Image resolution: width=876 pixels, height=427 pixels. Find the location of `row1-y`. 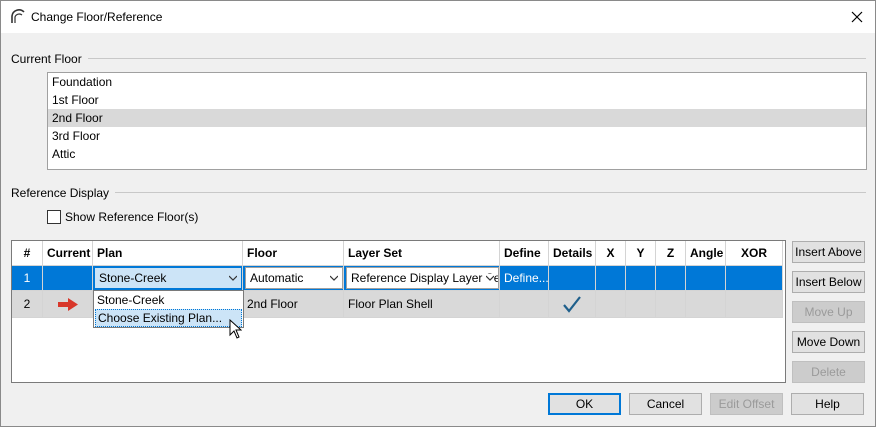

row1-y is located at coordinates (641, 278).